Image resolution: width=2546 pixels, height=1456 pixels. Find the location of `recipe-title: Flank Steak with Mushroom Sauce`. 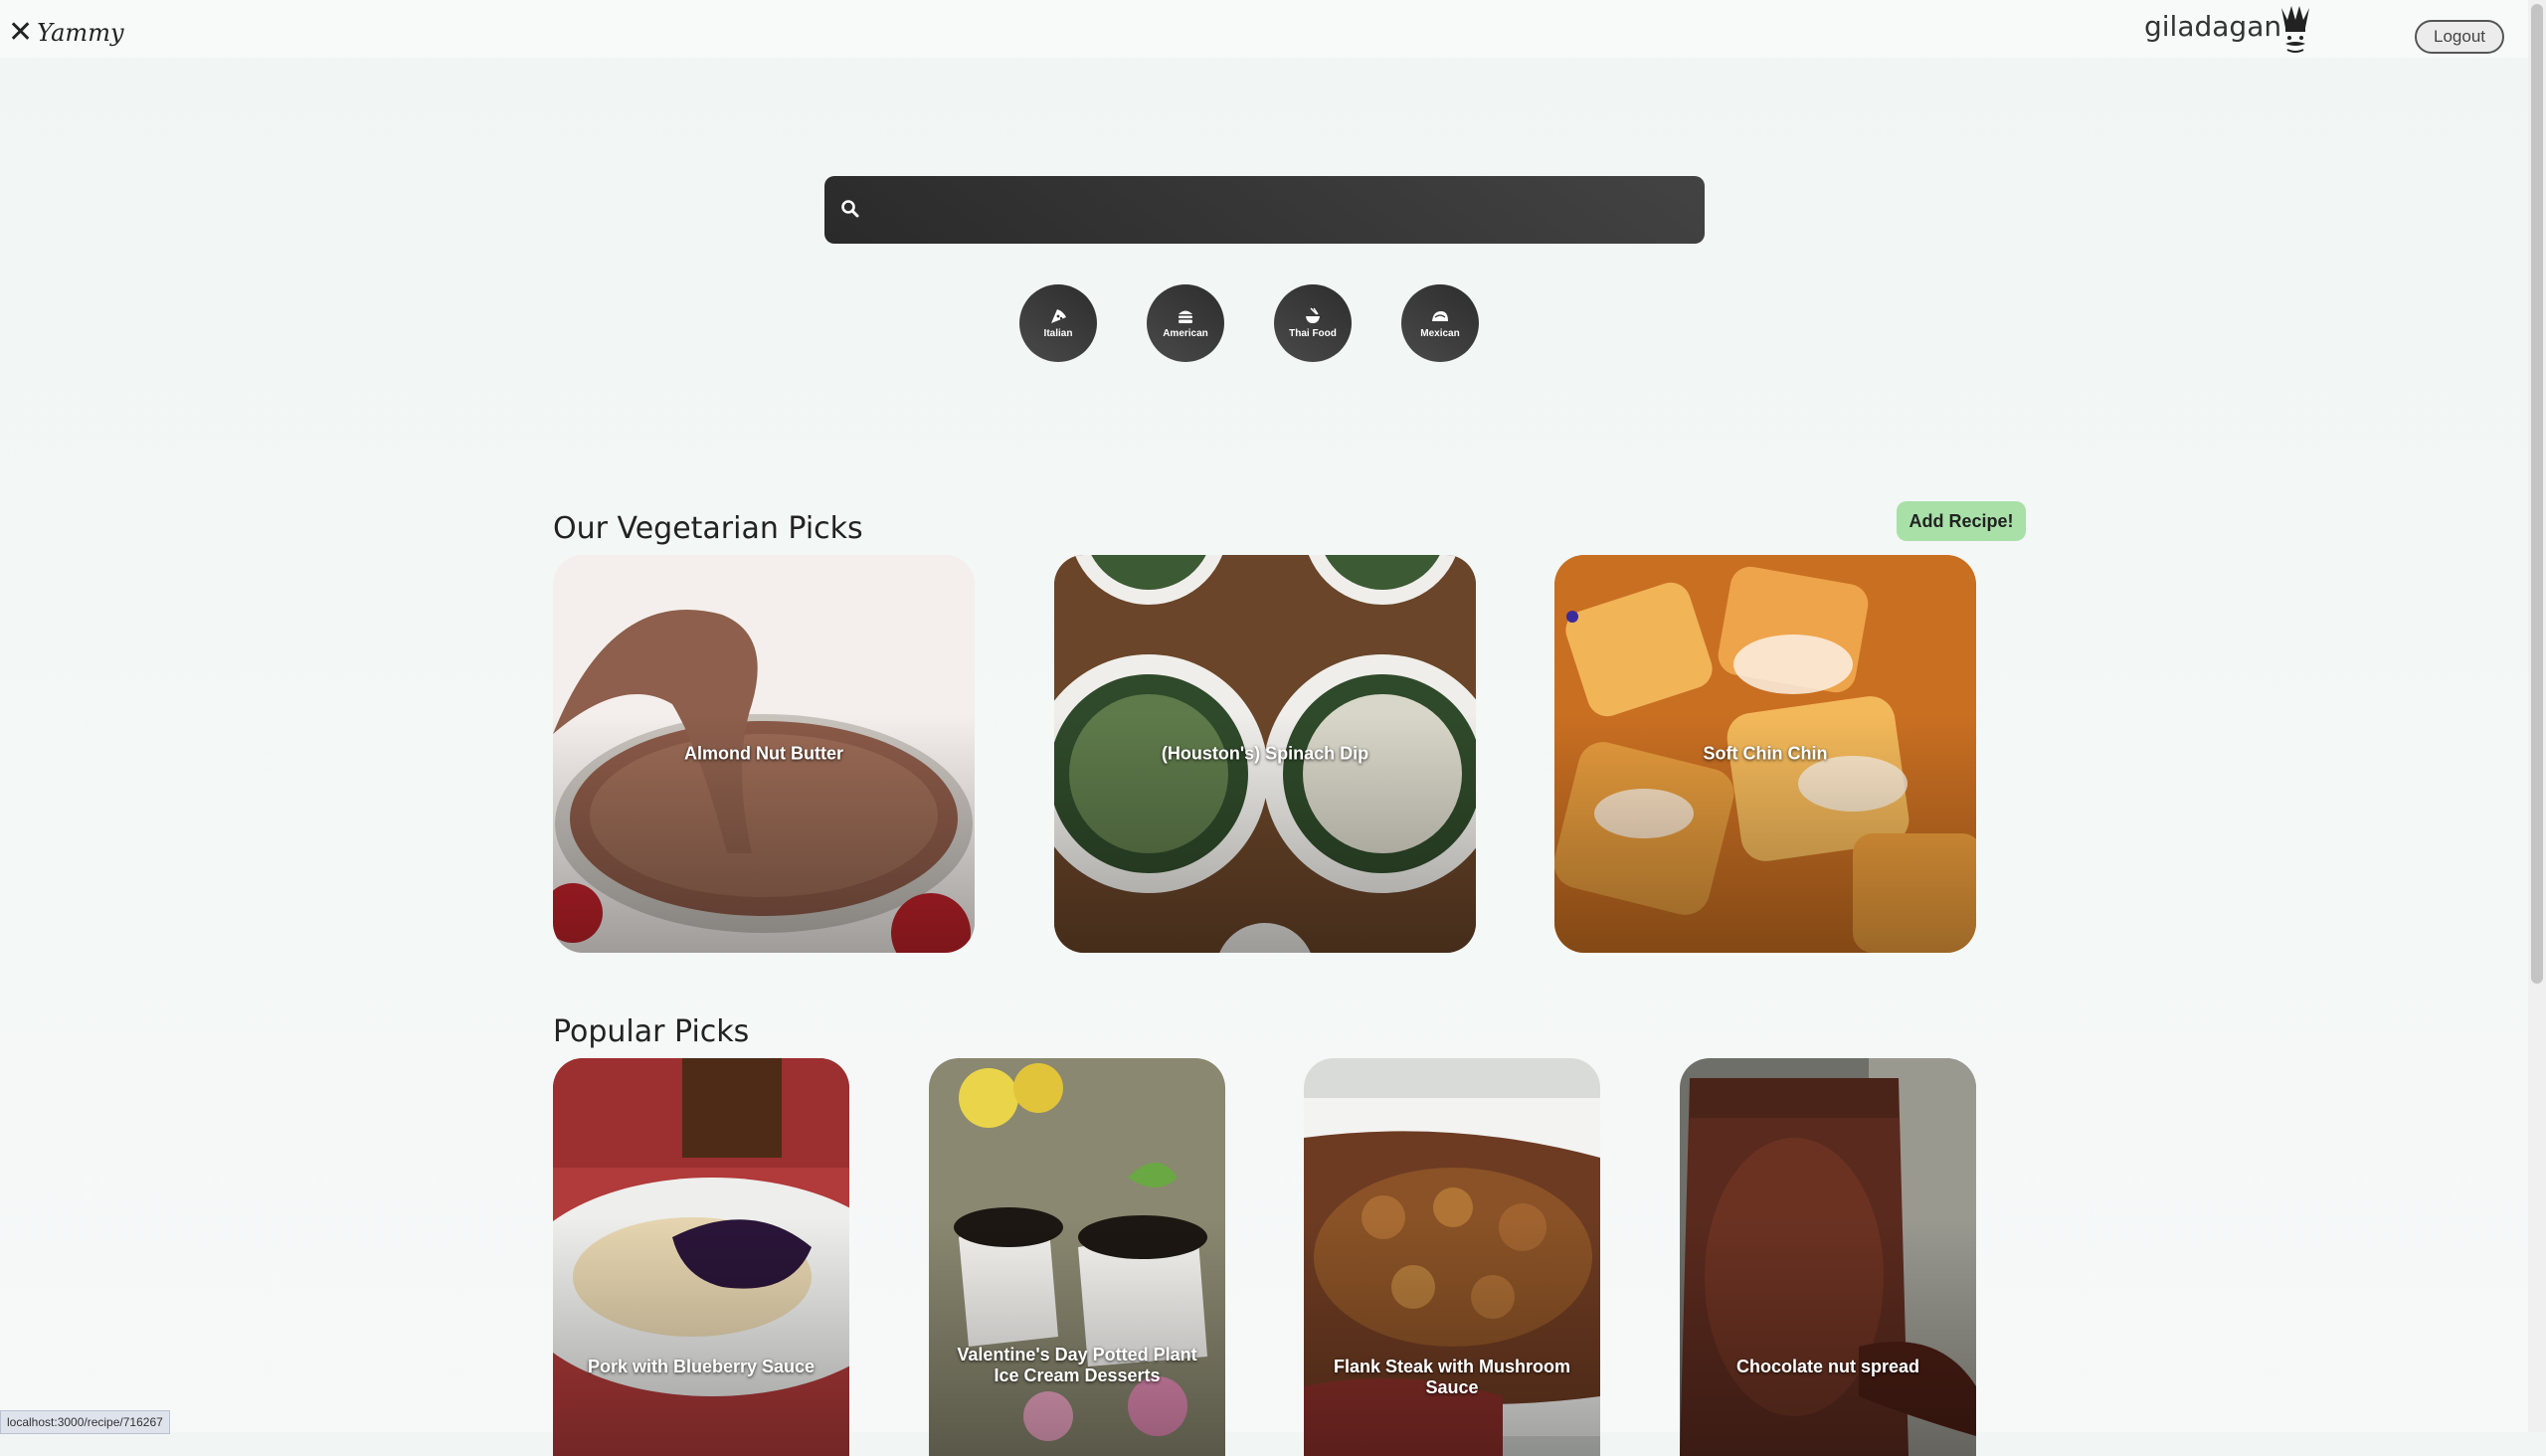

recipe-title: Flank Steak with Mushroom Sauce is located at coordinates (1452, 1377).